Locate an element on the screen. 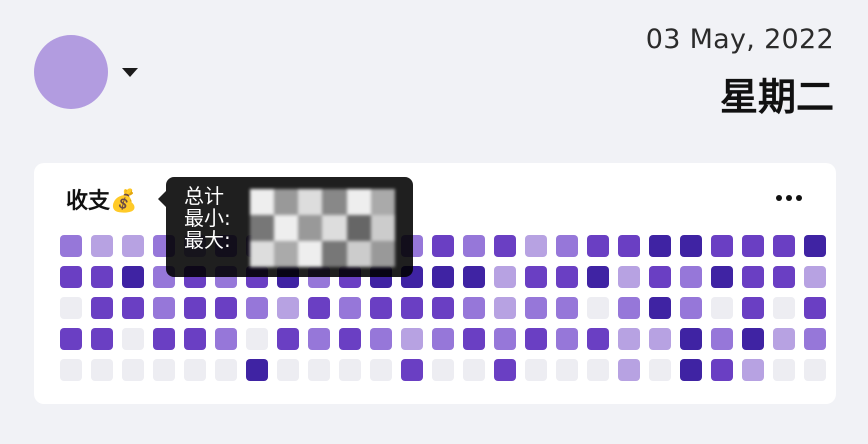 Image resolution: width=868 pixels, height=444 pixels. more-horizontal-icon is located at coordinates (789, 198).